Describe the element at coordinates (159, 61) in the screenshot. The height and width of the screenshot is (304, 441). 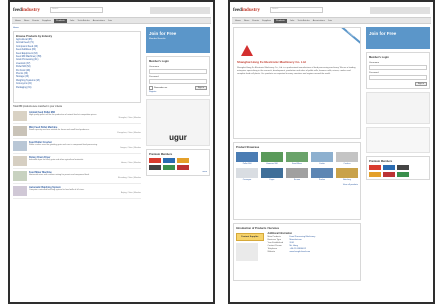
I see `login-title: Member's Login` at that location.